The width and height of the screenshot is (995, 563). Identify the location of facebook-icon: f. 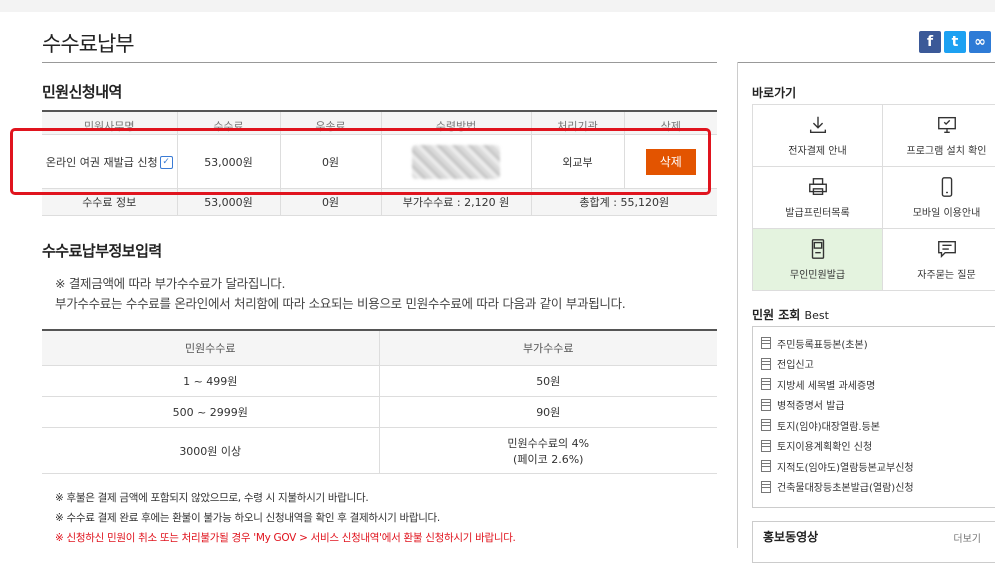
(930, 42).